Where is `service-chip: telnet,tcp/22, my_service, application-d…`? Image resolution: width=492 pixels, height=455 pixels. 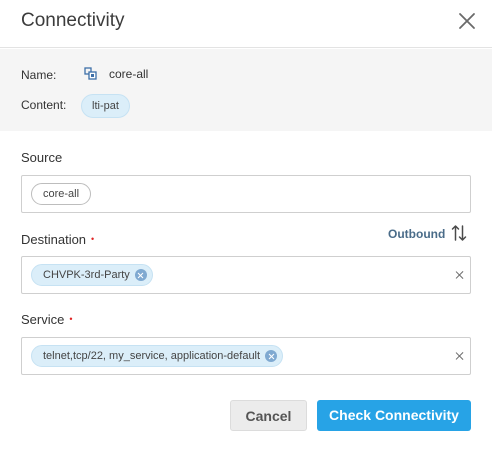
service-chip: telnet,tcp/22, my_service, application-d… is located at coordinates (157, 356).